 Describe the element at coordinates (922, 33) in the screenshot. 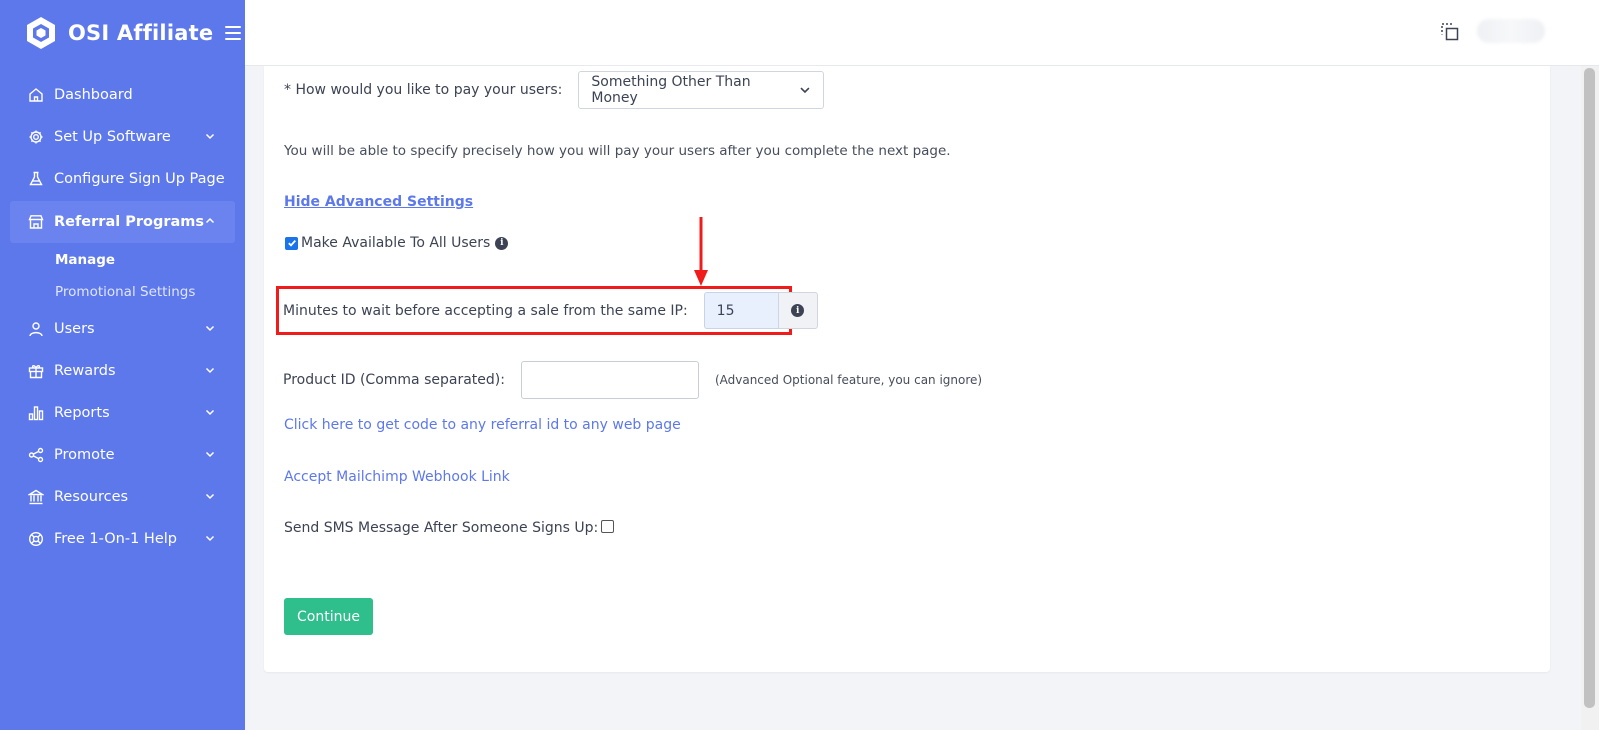

I see `topbar` at that location.